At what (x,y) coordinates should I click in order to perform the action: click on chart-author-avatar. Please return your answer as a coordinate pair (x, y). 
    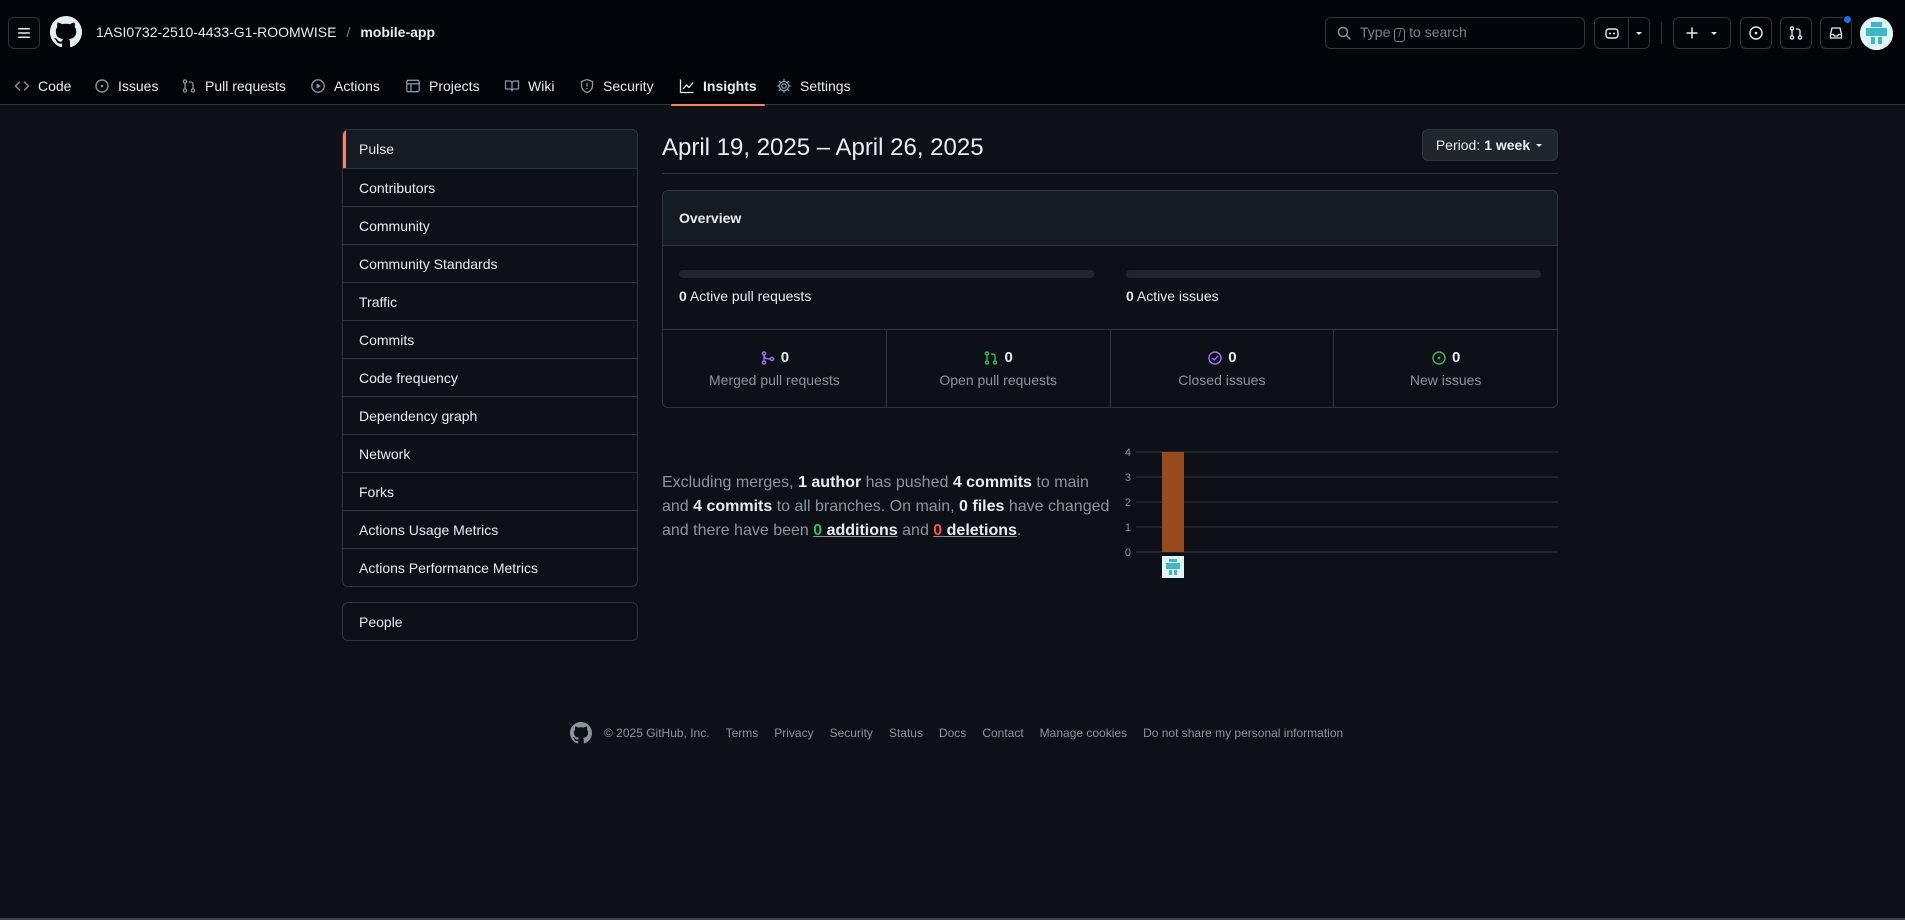
    Looking at the image, I should click on (1173, 567).